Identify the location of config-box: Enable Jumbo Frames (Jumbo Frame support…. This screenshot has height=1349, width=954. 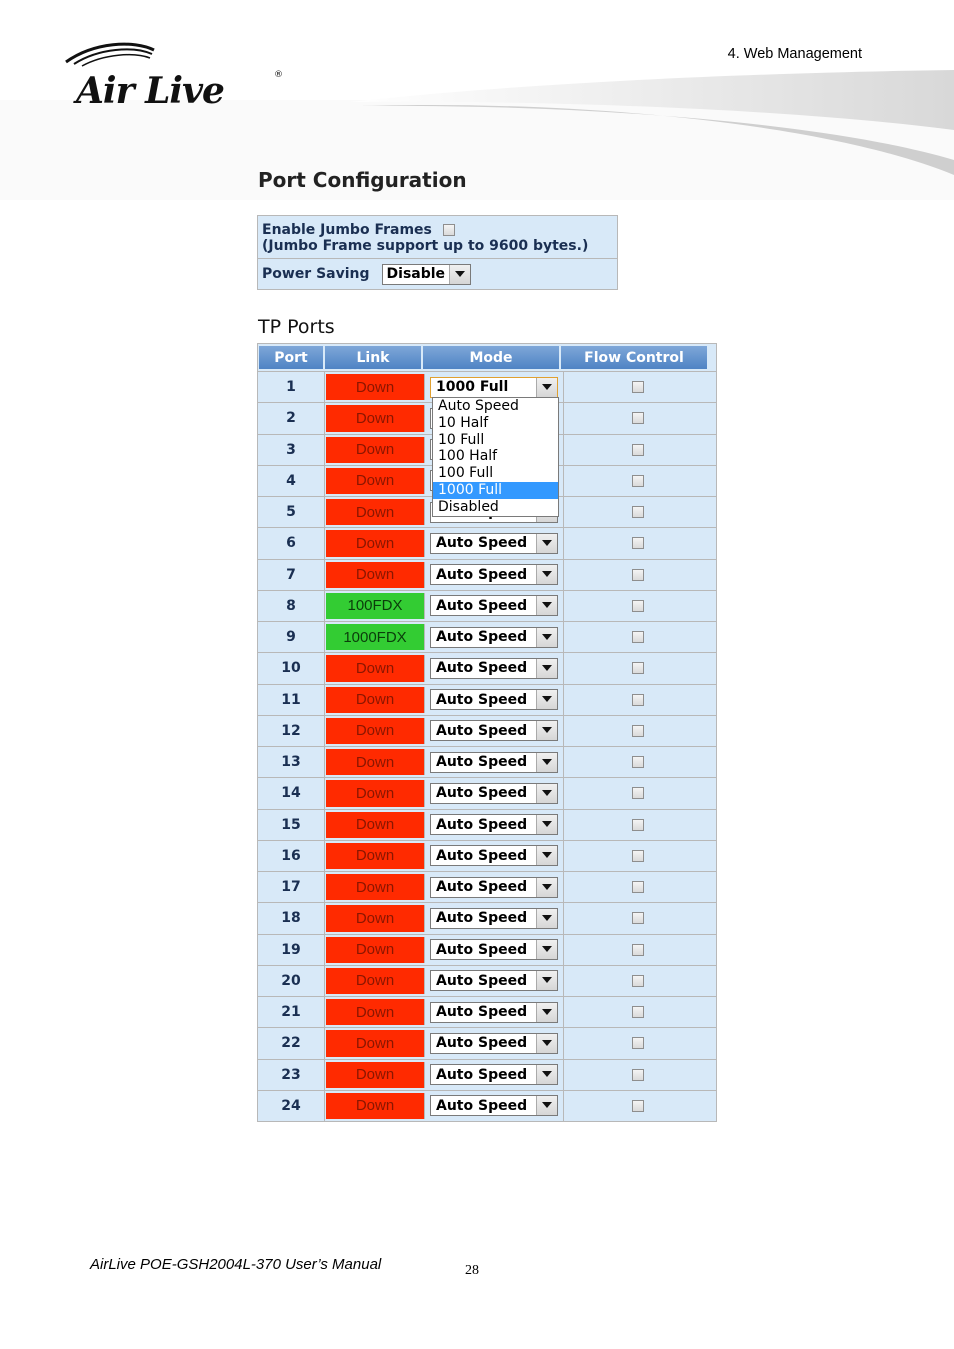
(437, 252).